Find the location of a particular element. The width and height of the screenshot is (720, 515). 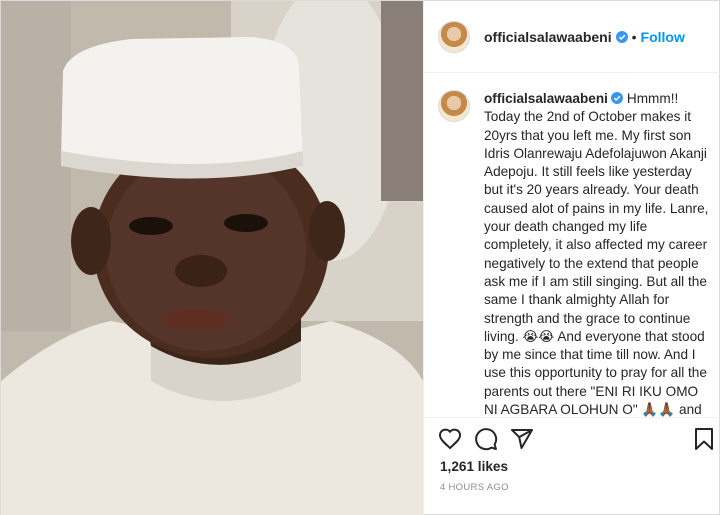

like-button is located at coordinates (450, 439).